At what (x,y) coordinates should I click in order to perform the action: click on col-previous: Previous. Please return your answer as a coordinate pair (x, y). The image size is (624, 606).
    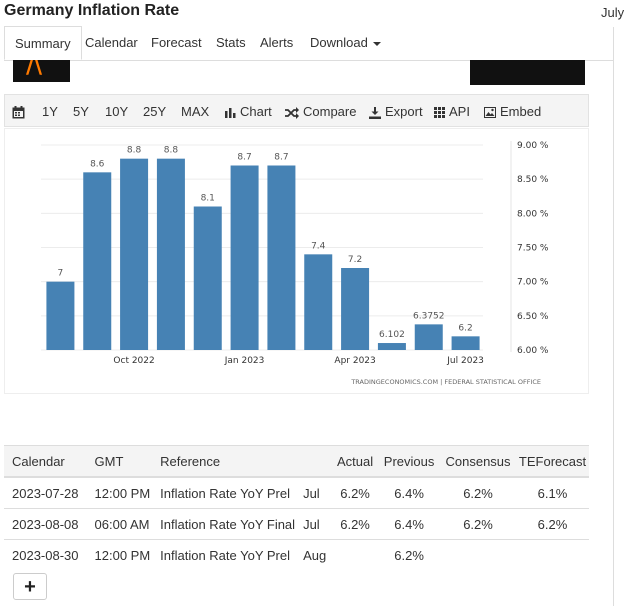
    Looking at the image, I should click on (409, 461).